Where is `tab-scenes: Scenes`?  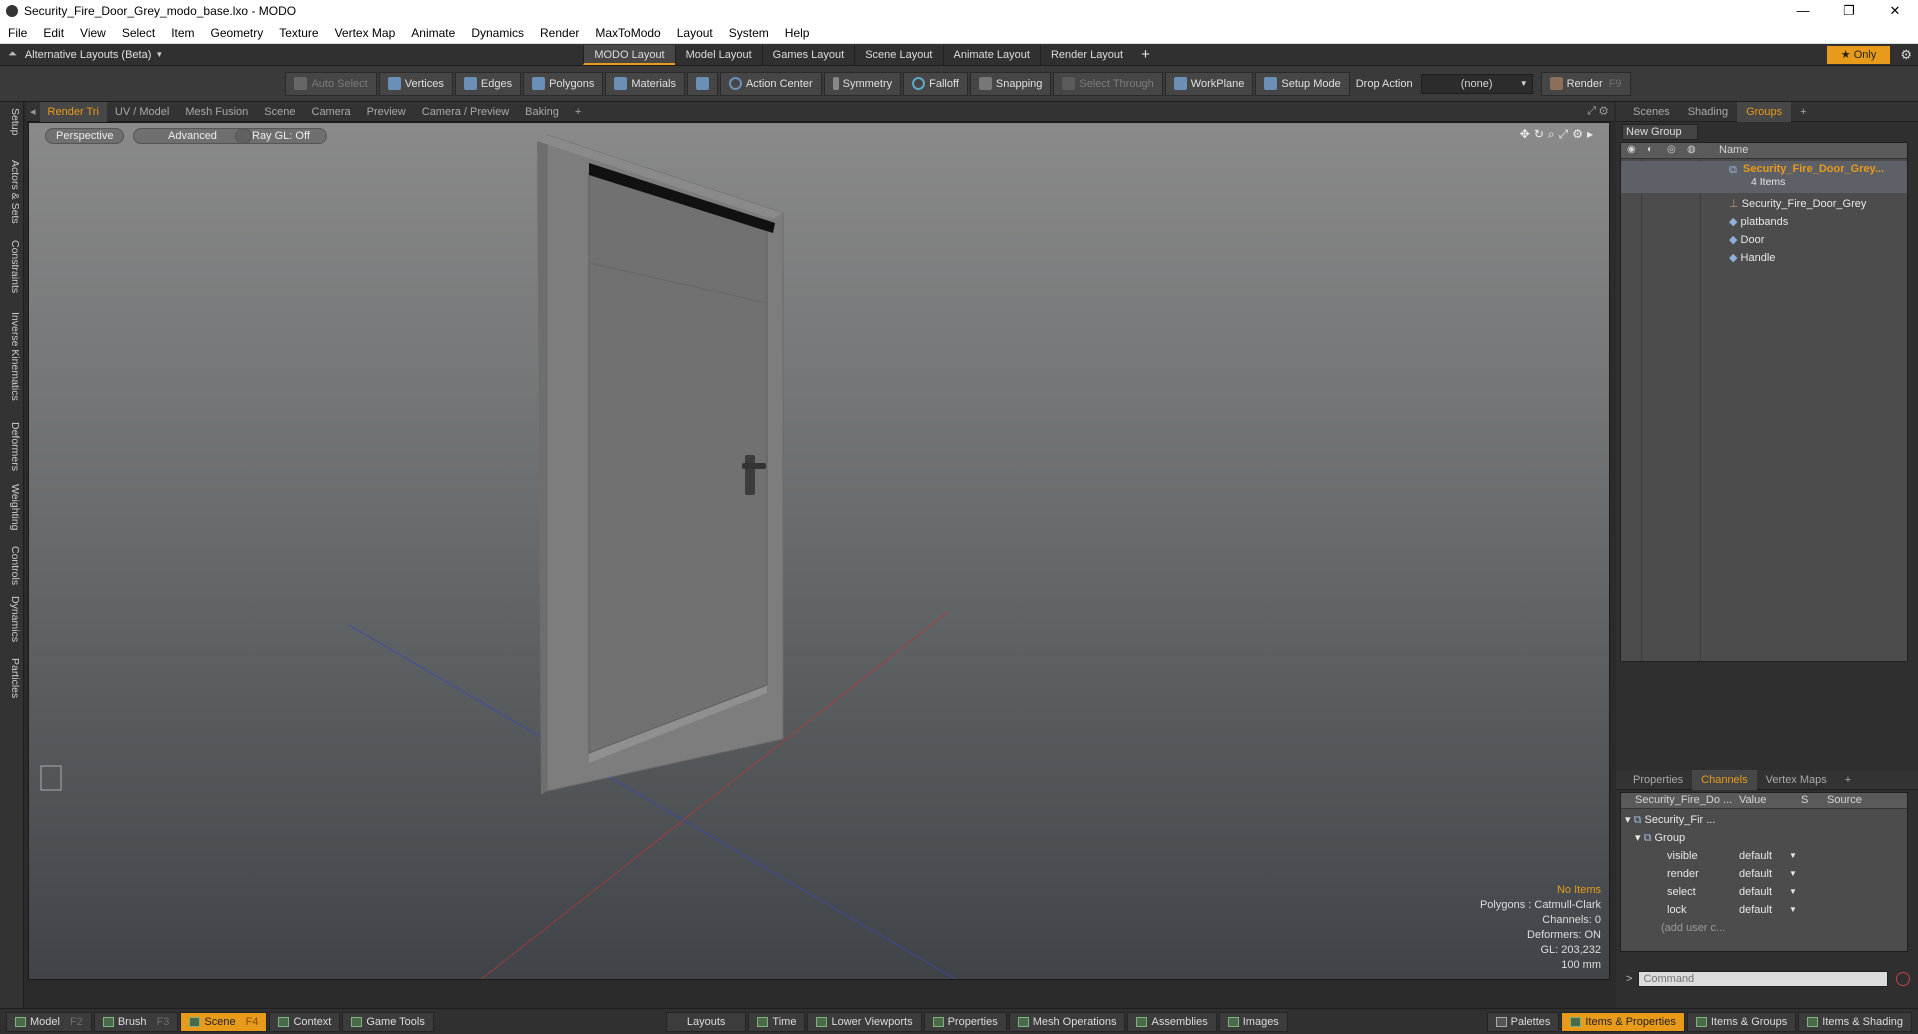 tab-scenes: Scenes is located at coordinates (1651, 112).